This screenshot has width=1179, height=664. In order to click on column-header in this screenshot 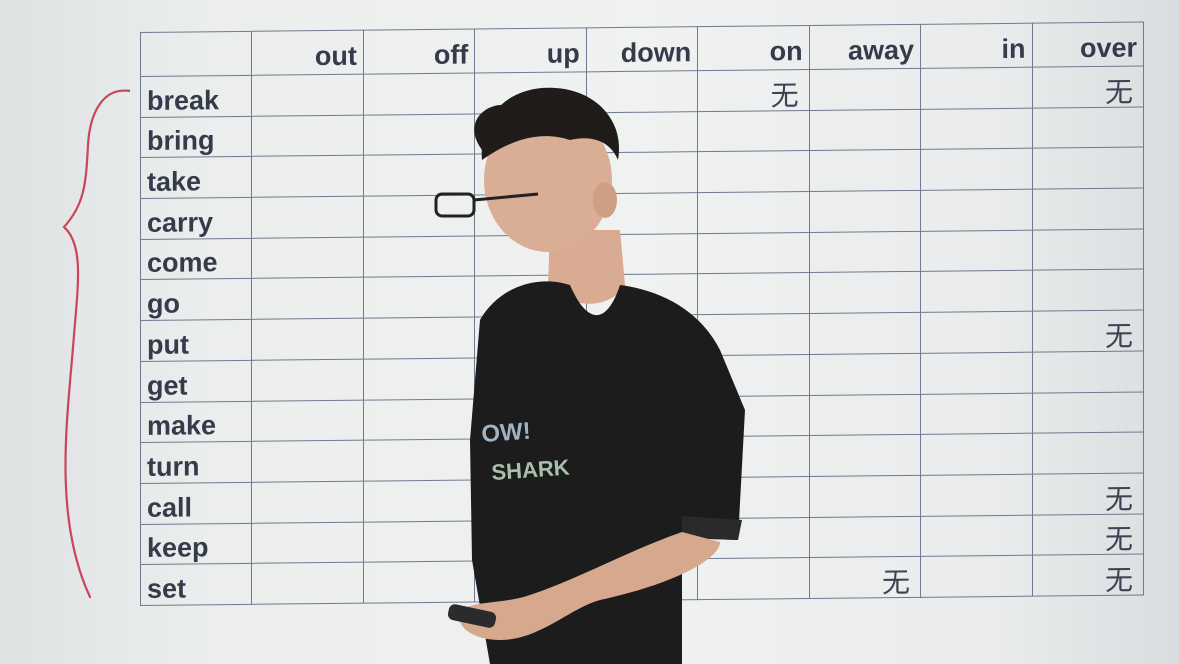, I will do `click(196, 54)`.